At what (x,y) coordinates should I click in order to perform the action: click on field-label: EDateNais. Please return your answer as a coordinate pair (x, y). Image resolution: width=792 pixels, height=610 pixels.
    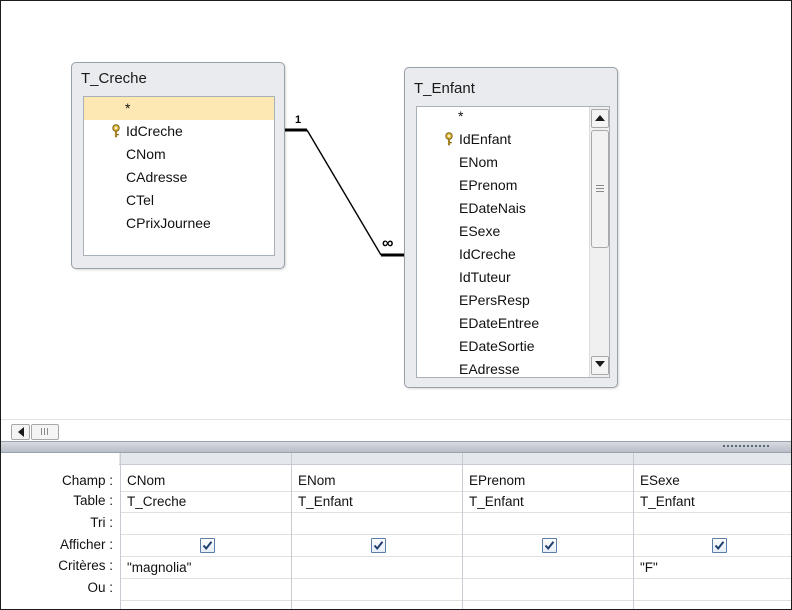
    Looking at the image, I should click on (492, 208).